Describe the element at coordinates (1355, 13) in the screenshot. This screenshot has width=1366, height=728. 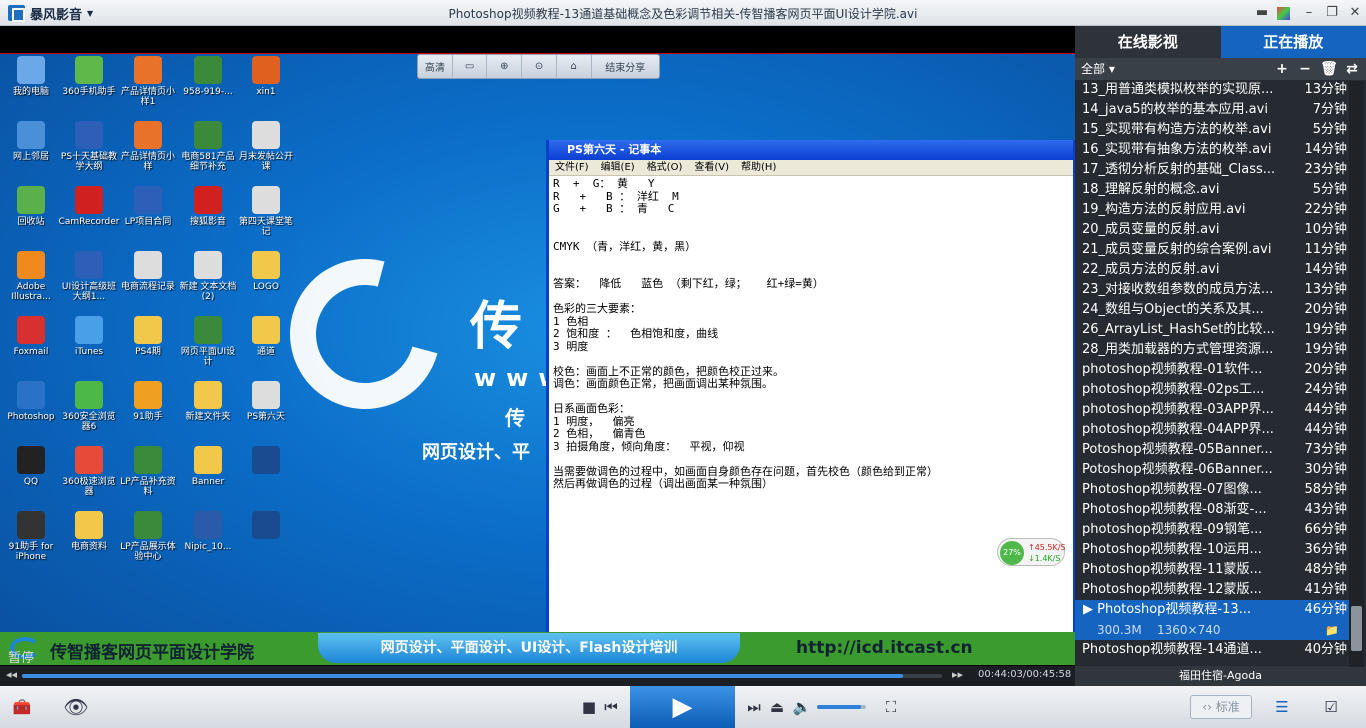
I see `close-icon: ✕` at that location.